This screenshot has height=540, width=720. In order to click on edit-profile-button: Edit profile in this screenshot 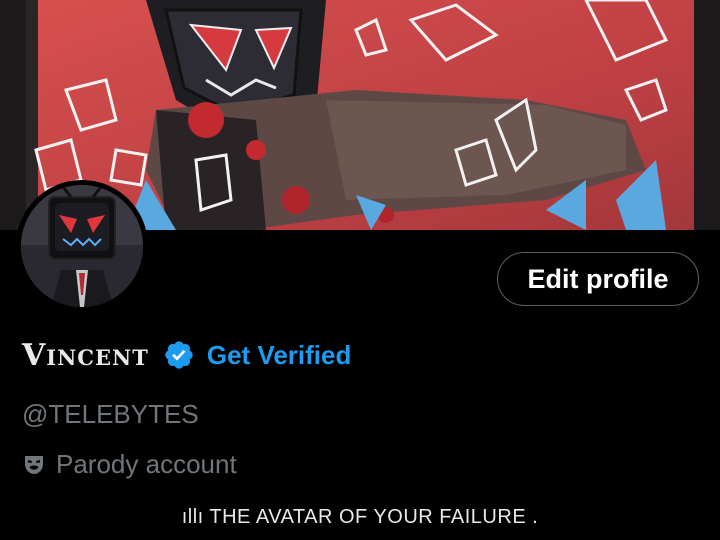, I will do `click(598, 279)`.